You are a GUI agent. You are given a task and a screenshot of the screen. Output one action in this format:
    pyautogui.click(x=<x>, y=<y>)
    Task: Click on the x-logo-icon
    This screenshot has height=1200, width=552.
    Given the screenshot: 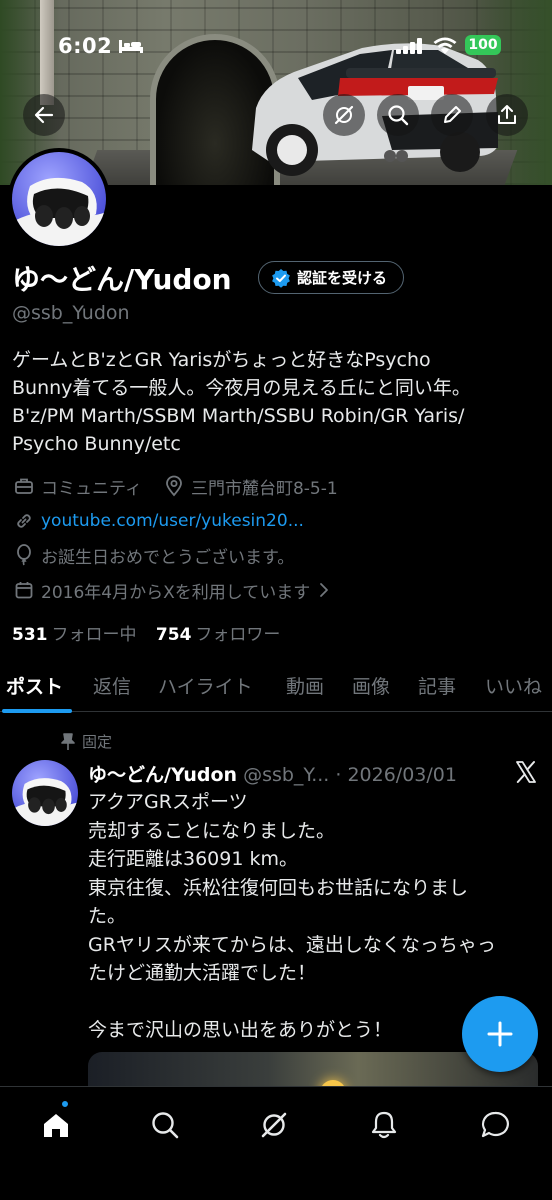 What is the action you would take?
    pyautogui.click(x=526, y=772)
    